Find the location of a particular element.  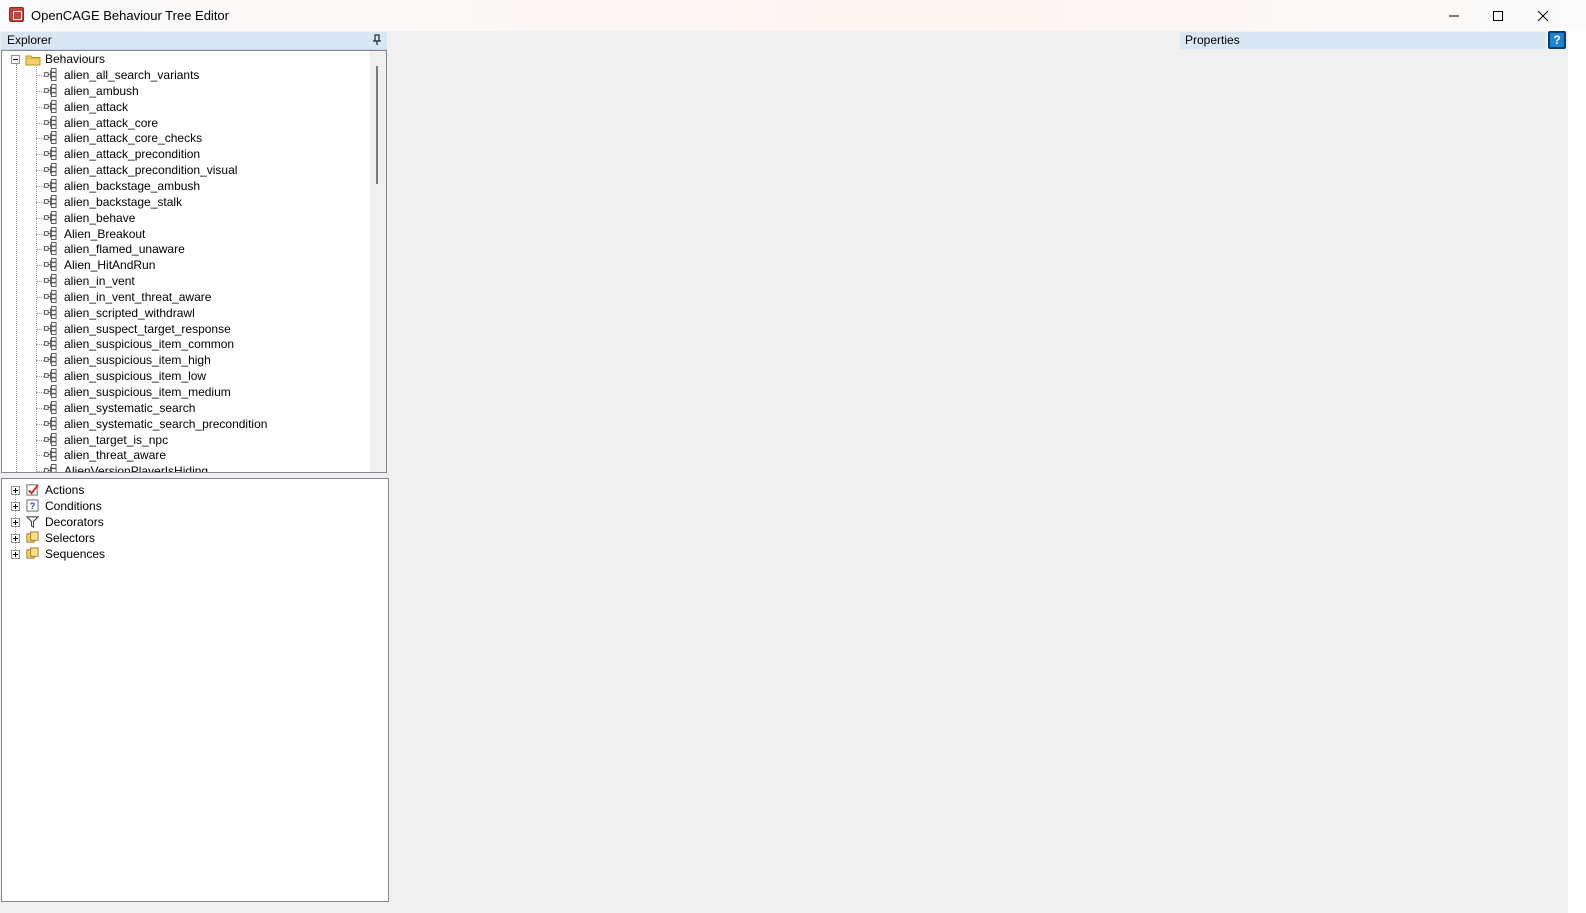

behaviour-item: alien_attack_core is located at coordinates (187, 123).